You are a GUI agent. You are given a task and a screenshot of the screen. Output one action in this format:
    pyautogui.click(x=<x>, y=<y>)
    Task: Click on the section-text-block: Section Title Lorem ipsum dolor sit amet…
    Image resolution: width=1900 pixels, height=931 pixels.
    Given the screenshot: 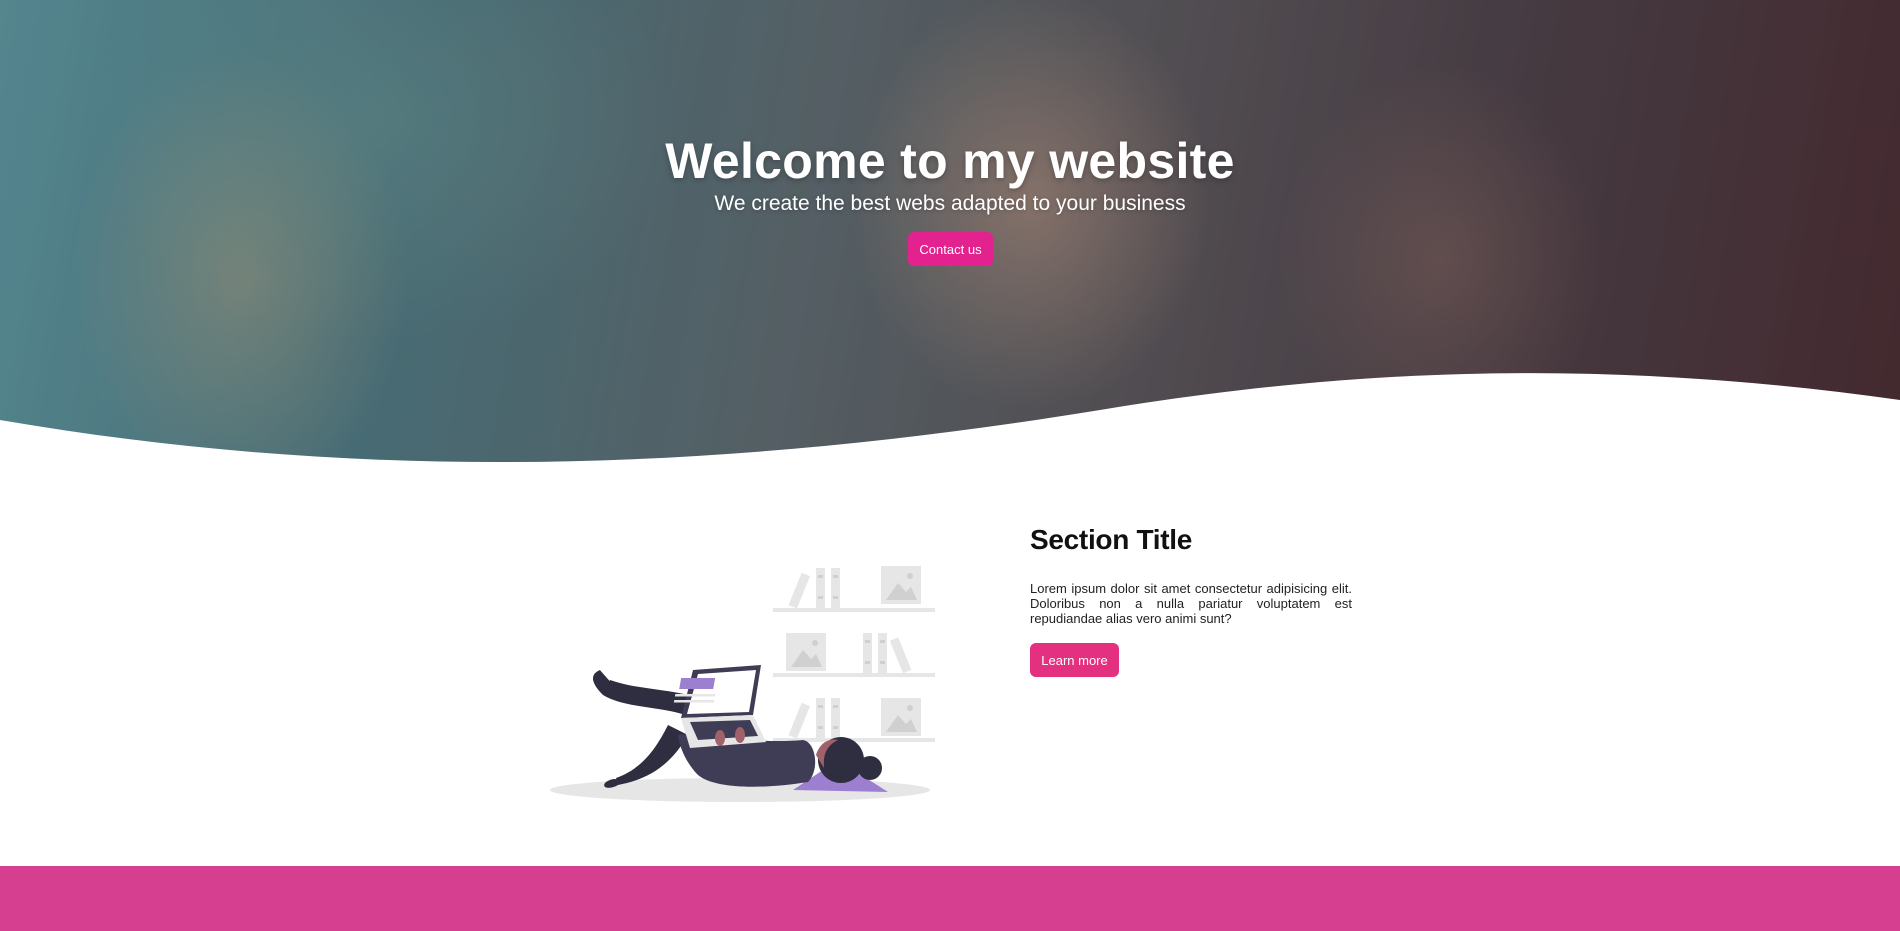 What is the action you would take?
    pyautogui.click(x=1191, y=598)
    